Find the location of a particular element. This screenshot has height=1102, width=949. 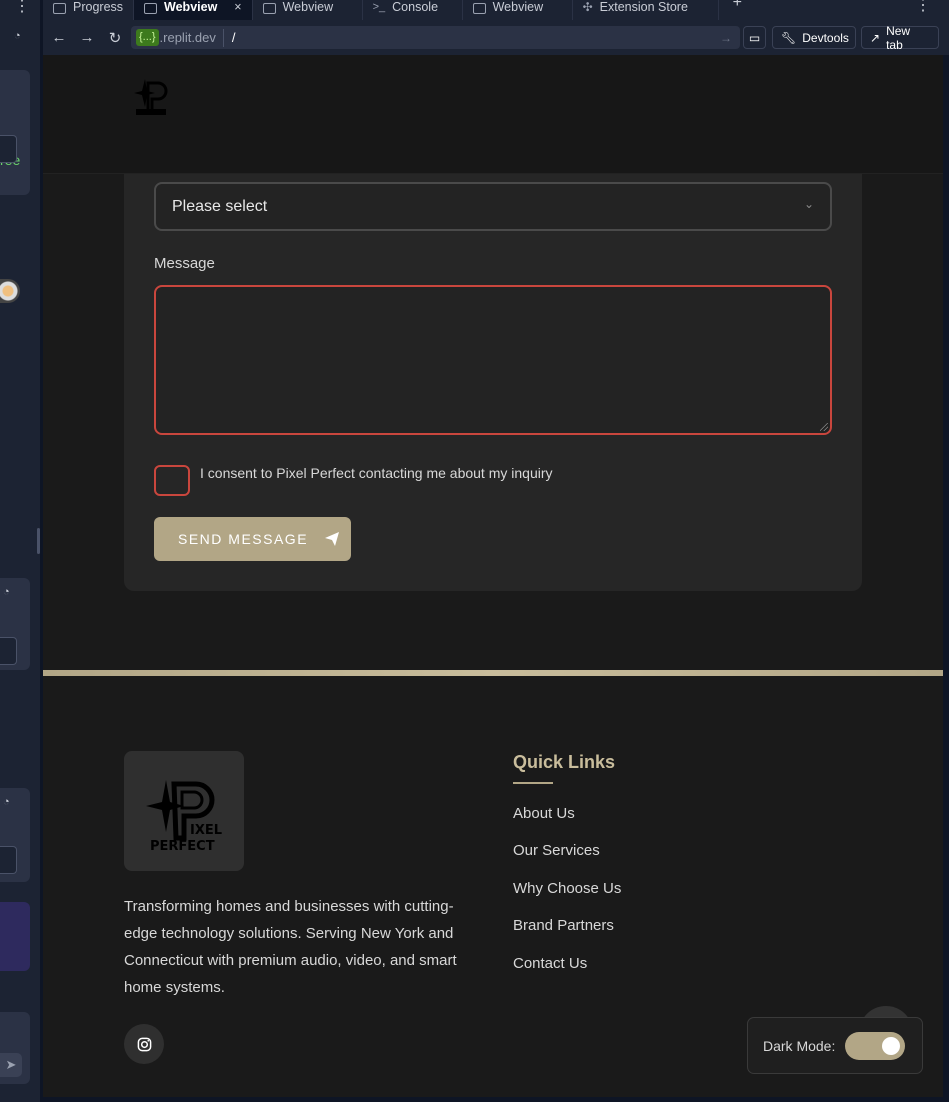

footer-logo: IXEL PERFECT is located at coordinates (184, 811).